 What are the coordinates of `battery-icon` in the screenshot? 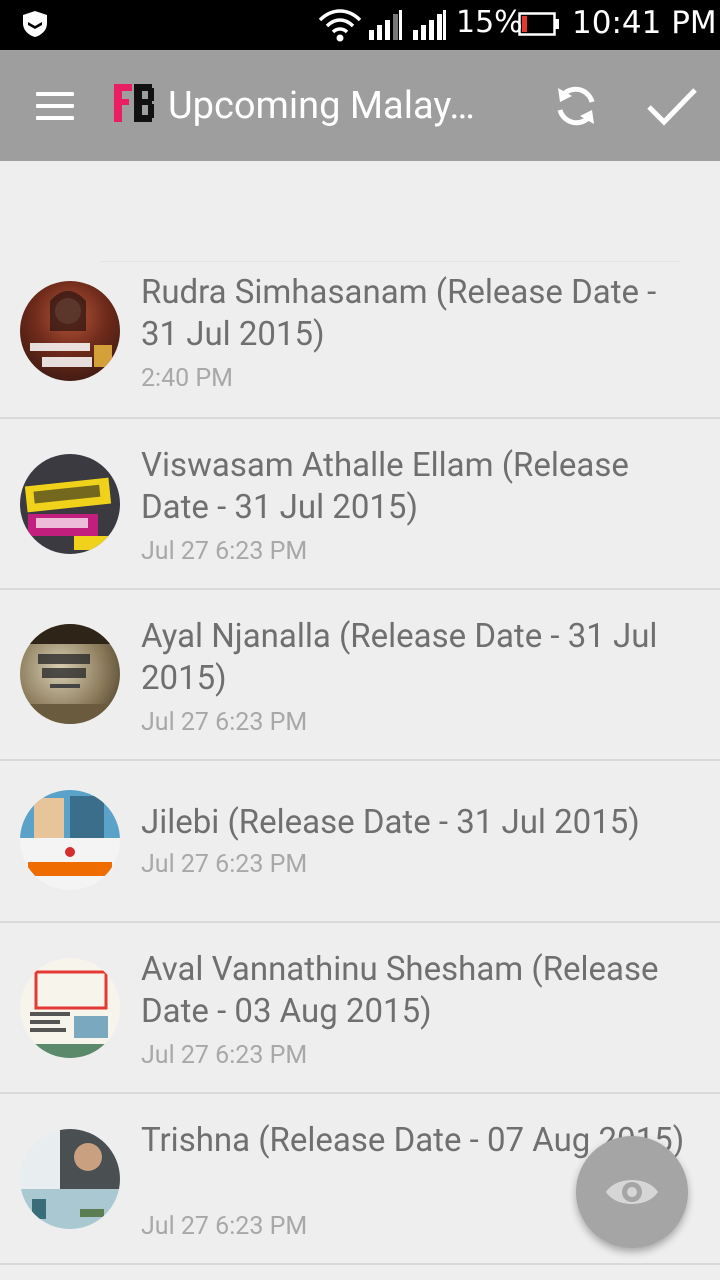 It's located at (538, 24).